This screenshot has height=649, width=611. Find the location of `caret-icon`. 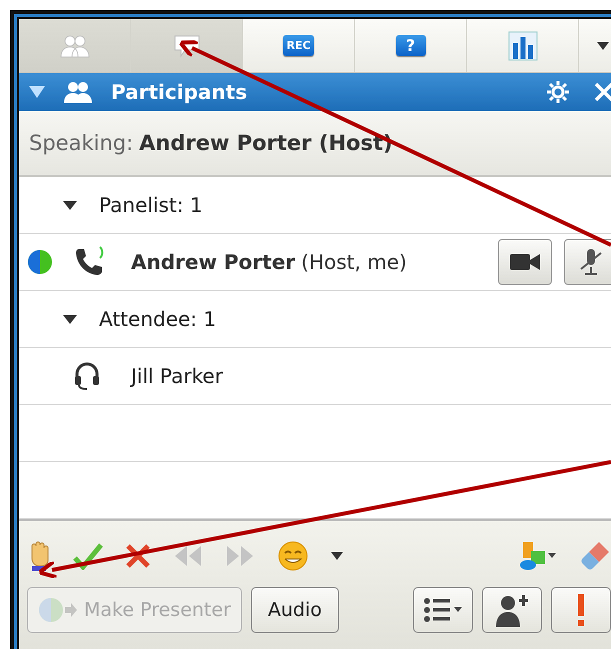

caret-icon is located at coordinates (337, 556).